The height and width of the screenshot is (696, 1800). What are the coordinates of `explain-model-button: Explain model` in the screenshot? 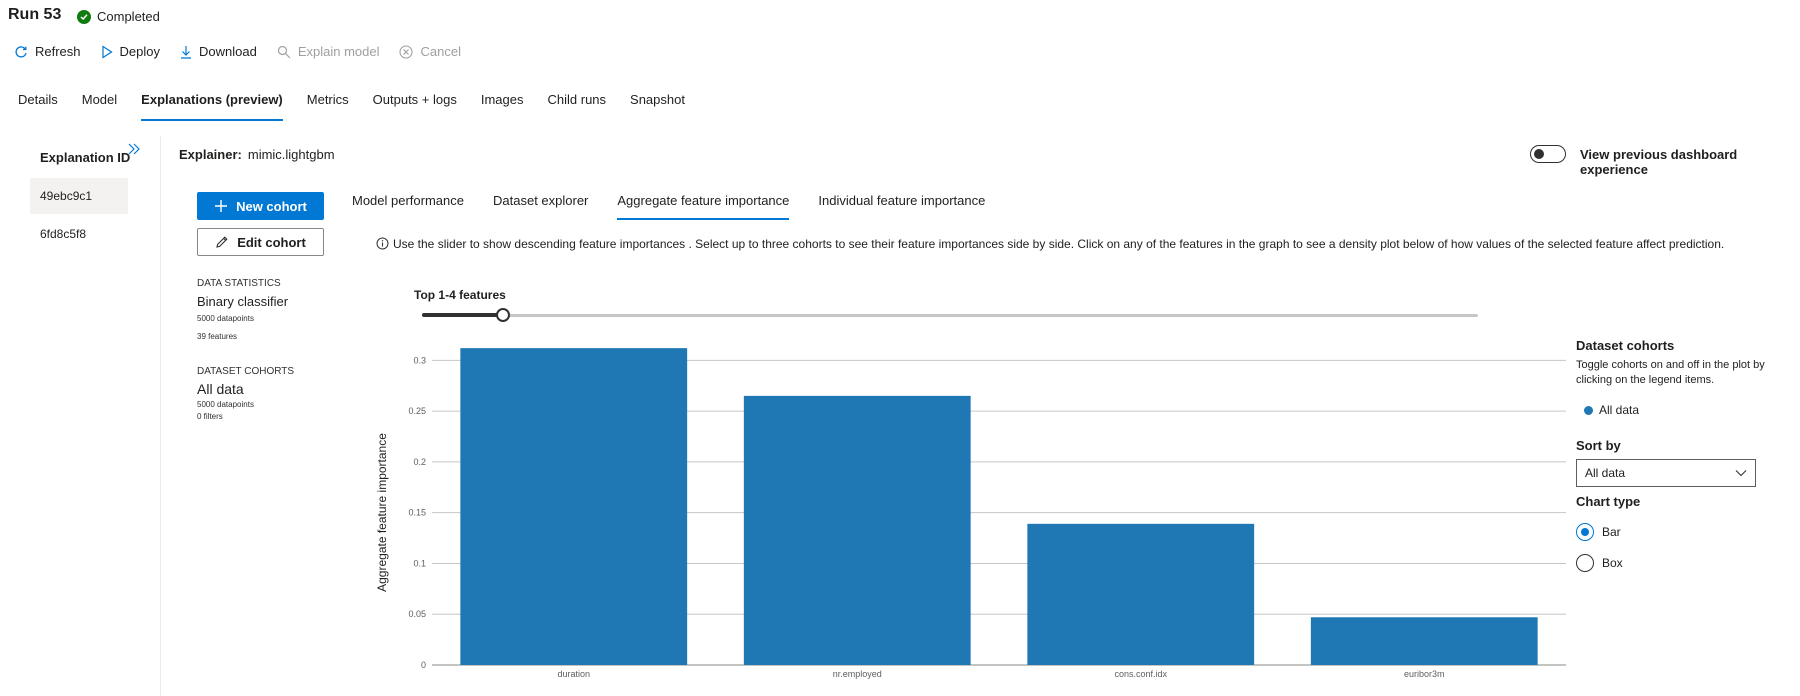 It's located at (328, 51).